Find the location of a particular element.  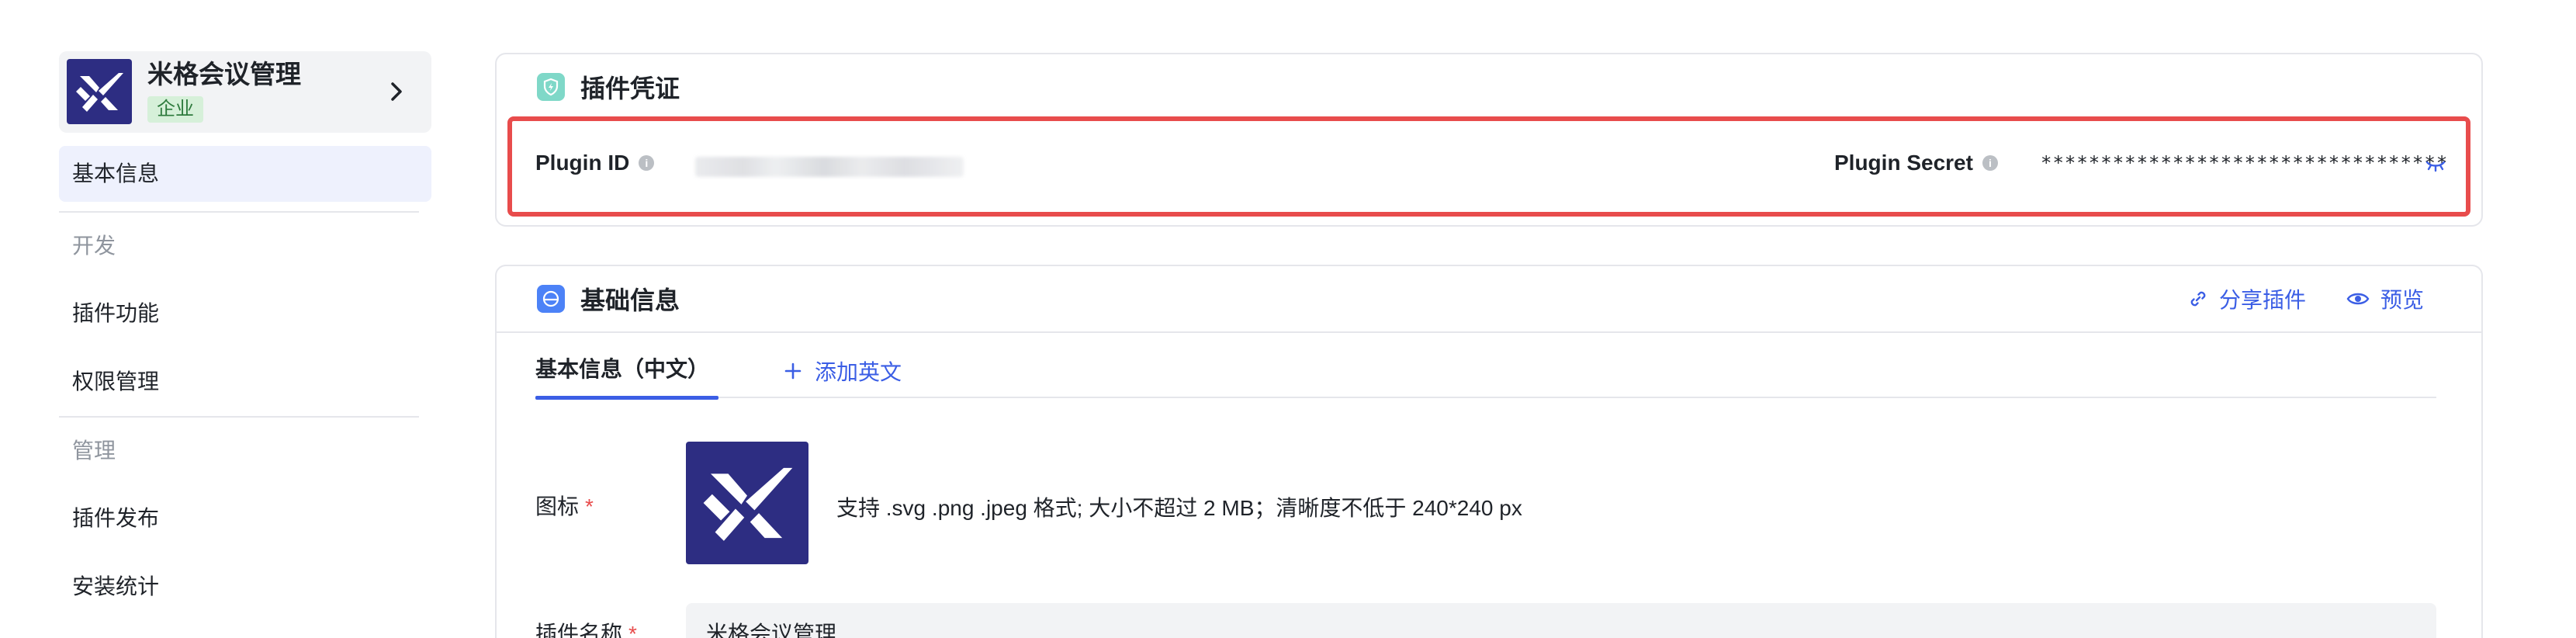

sidebar-section-develop: 开发 is located at coordinates (94, 246).